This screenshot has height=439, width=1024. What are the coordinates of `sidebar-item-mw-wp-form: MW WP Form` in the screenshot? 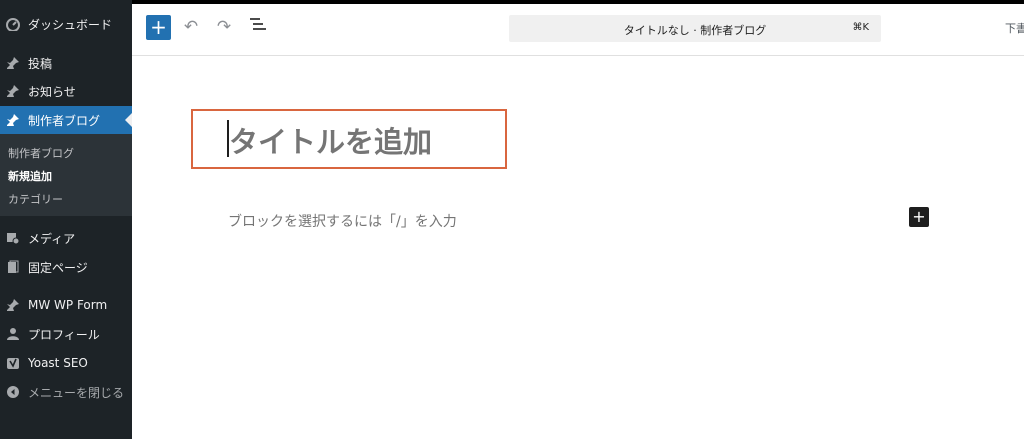 It's located at (66, 305).